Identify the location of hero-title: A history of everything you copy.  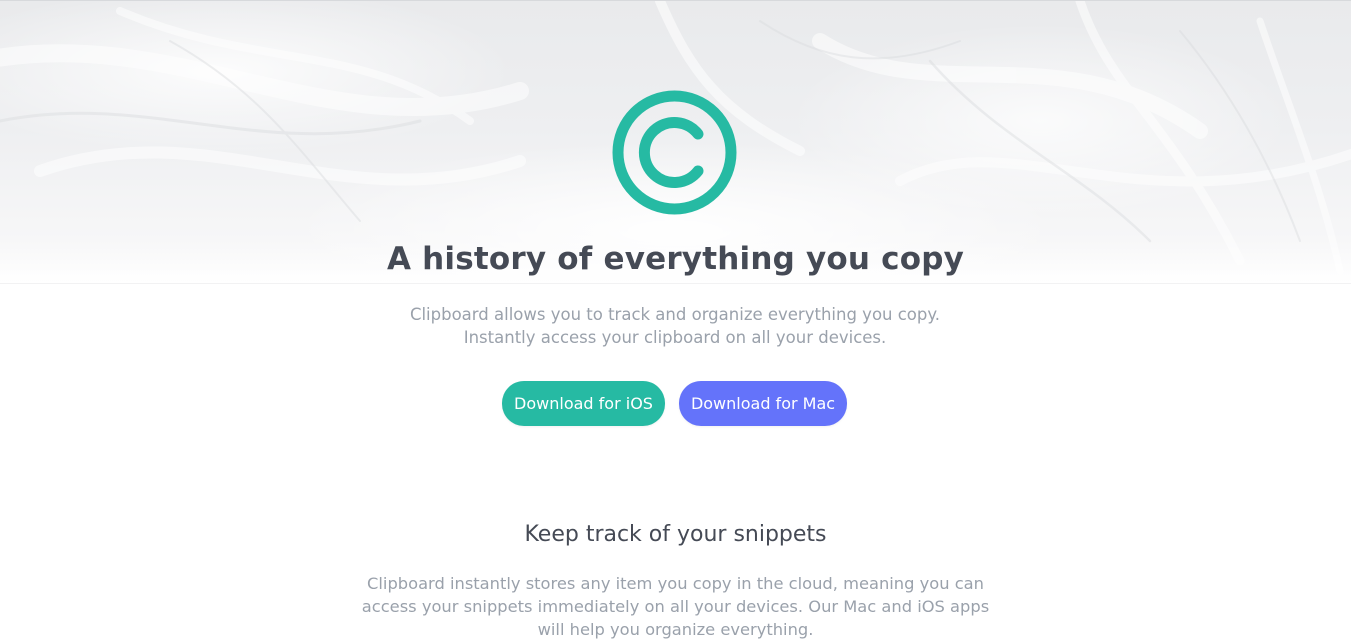
(675, 259).